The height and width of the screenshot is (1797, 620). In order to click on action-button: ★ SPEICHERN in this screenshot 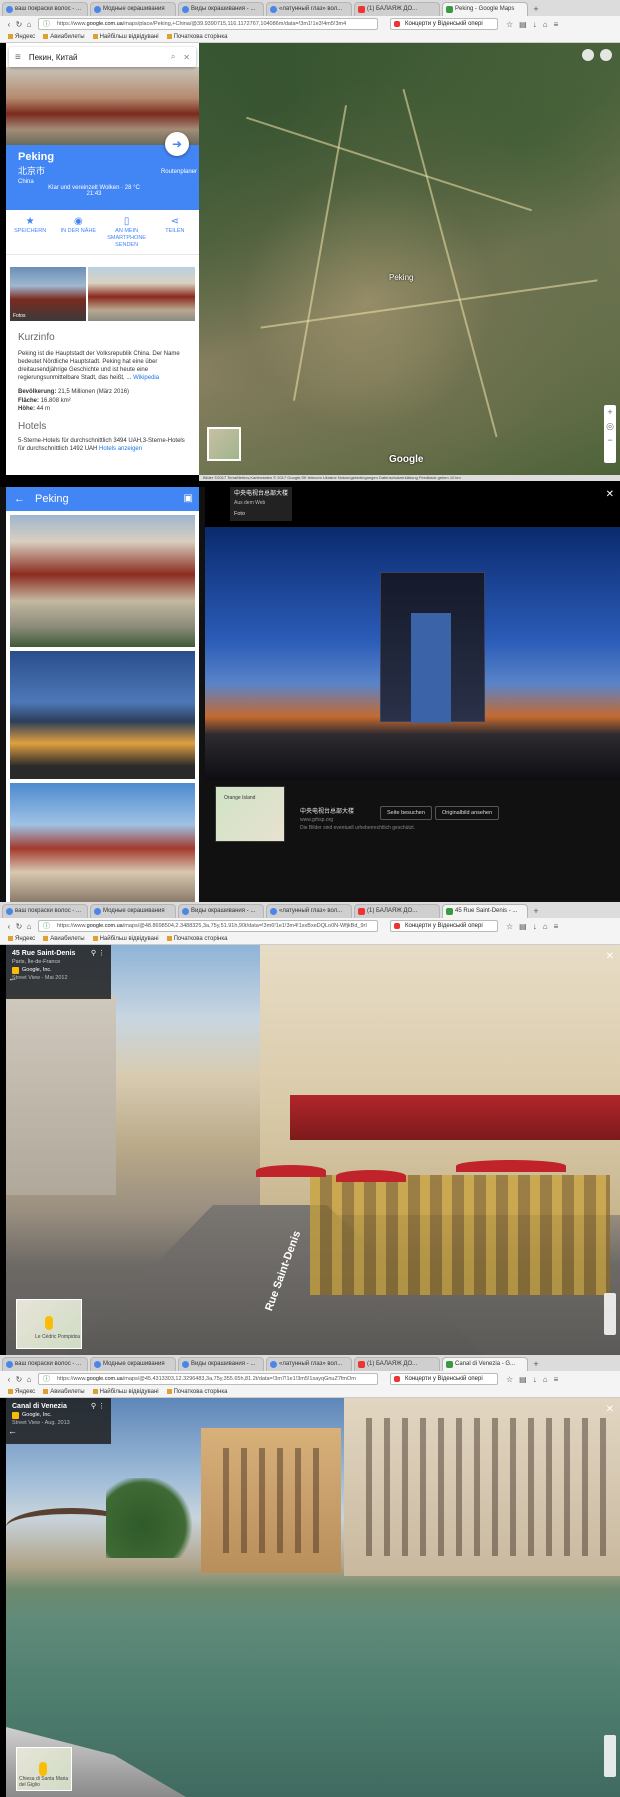, I will do `click(30, 235)`.